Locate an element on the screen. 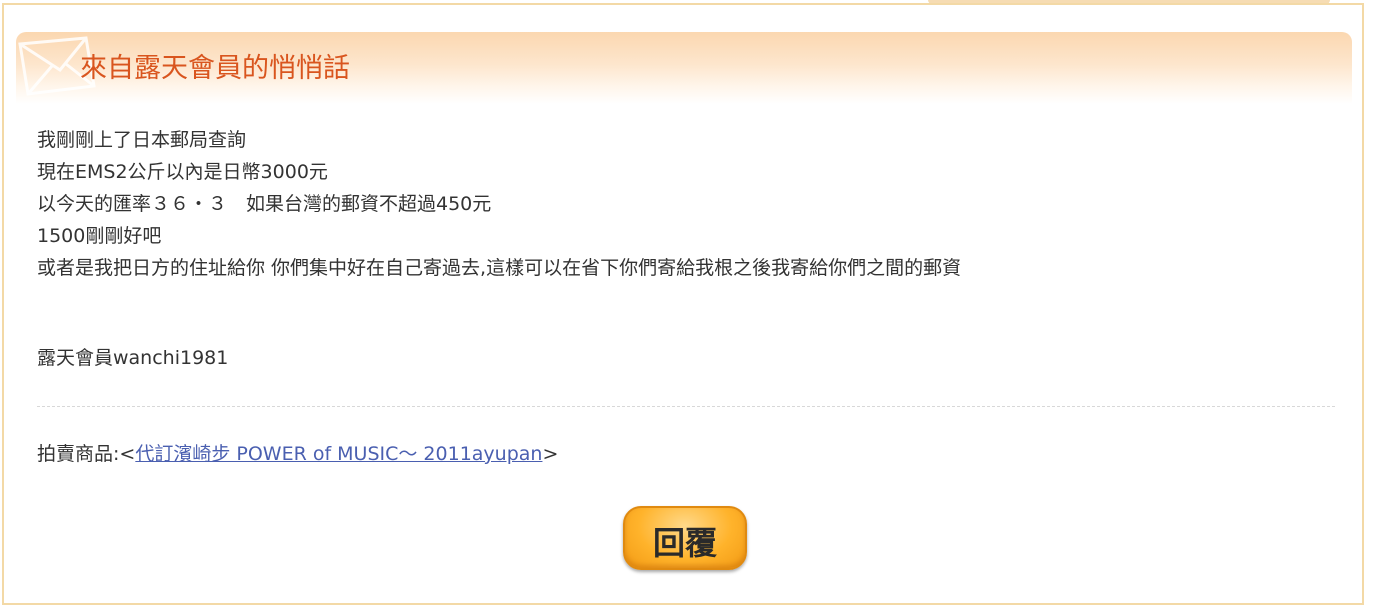  divider is located at coordinates (686, 406).